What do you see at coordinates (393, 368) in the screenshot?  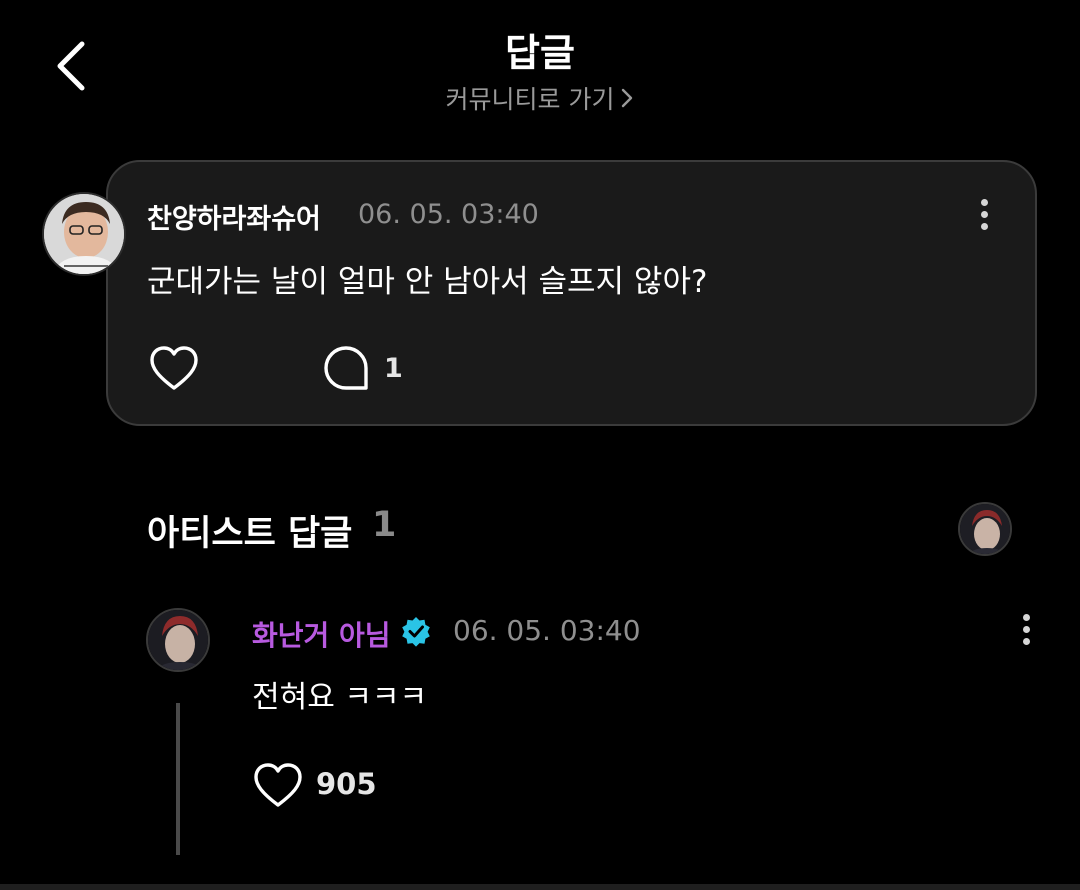 I see `reply-count: 1` at bounding box center [393, 368].